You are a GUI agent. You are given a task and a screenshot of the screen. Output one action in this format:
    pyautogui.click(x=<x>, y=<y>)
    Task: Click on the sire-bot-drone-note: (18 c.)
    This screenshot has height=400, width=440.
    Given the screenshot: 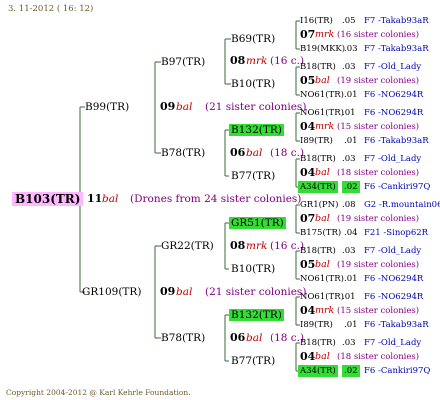 What is the action you would take?
    pyautogui.click(x=287, y=153)
    